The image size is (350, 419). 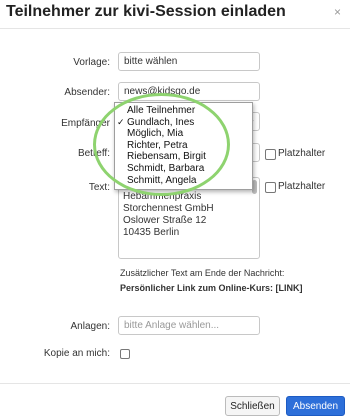 I want to click on dropdown-item: Schmitt, Angela, so click(x=183, y=181).